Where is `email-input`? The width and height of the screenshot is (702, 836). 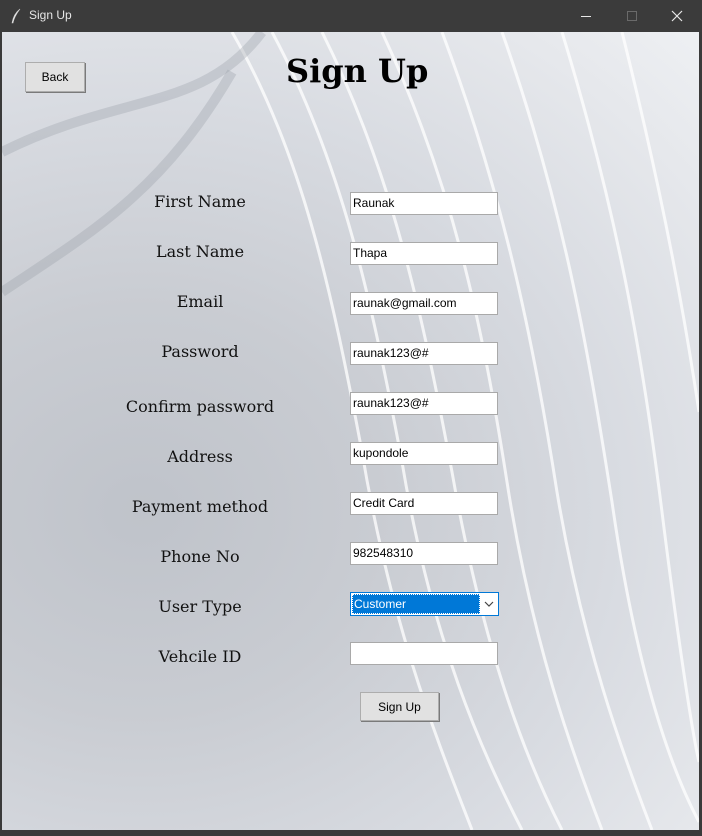
email-input is located at coordinates (425, 303).